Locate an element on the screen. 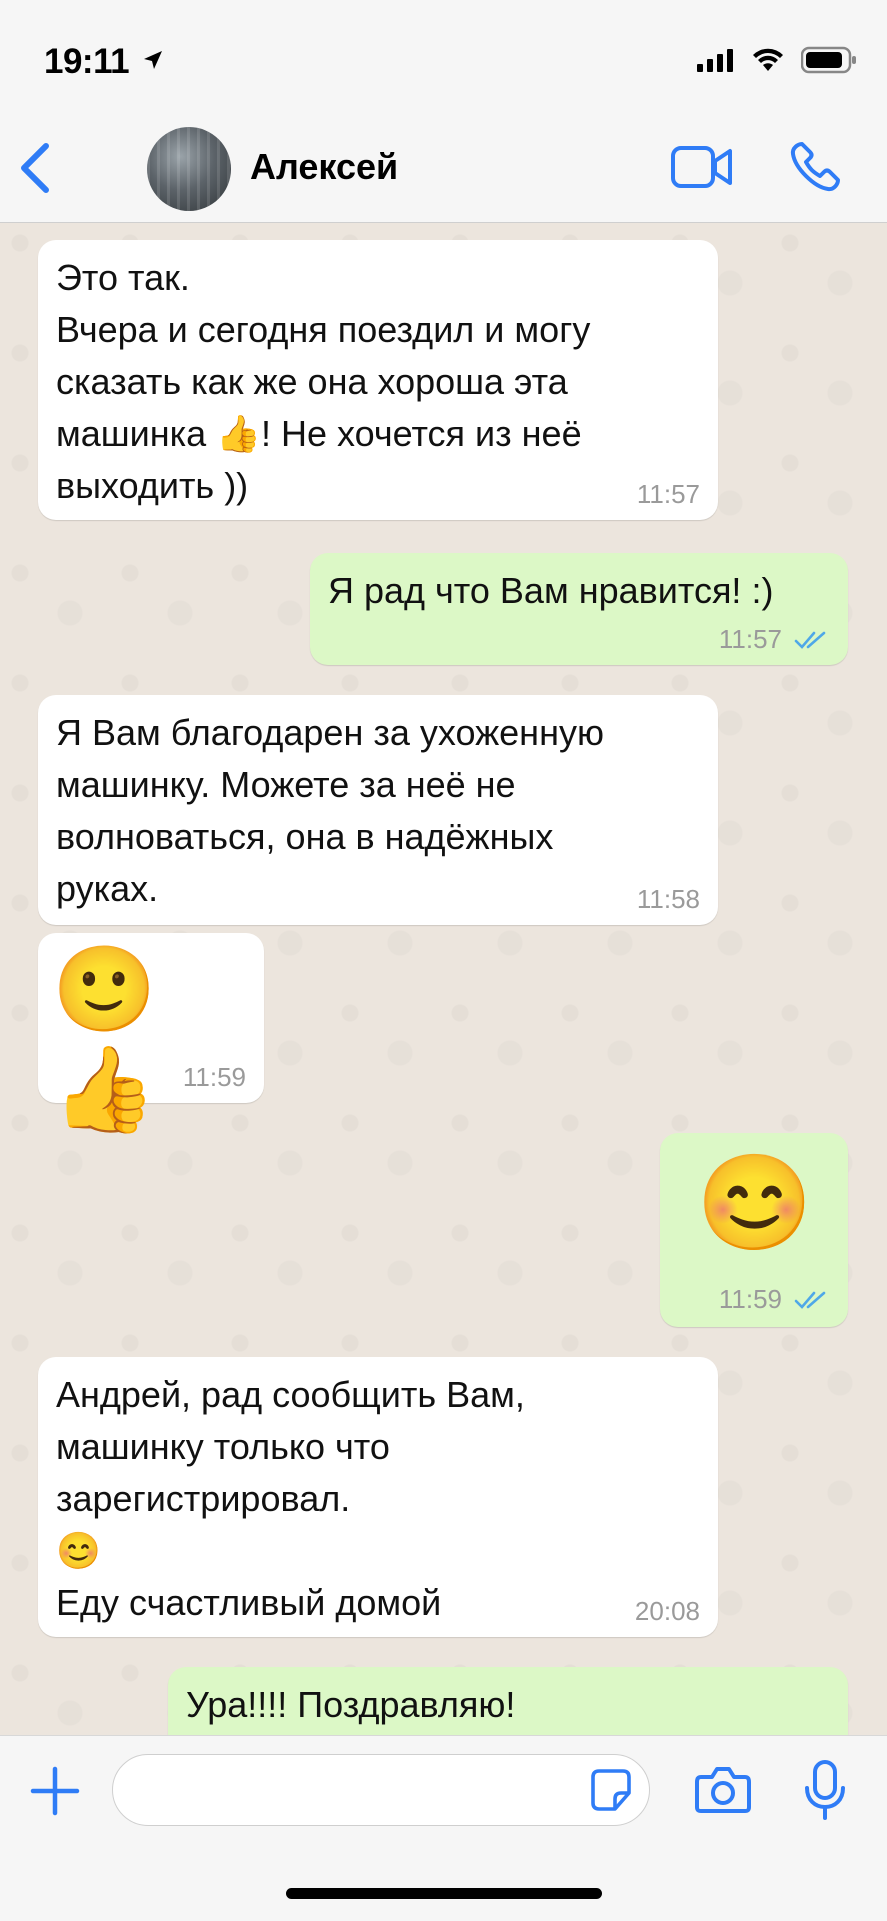 Image resolution: width=887 pixels, height=1921 pixels. outgoing-emoji-message: 😊 11:59 is located at coordinates (754, 1230).